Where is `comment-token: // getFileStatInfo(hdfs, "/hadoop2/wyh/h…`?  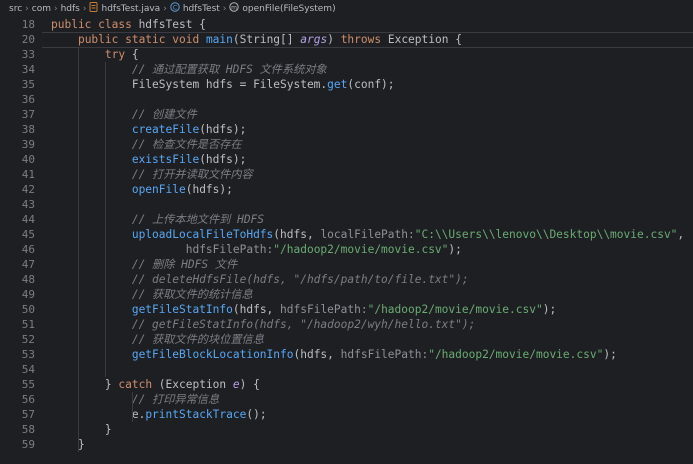 comment-token: // getFileStatInfo(hdfs, "/hadoop2/wyh/h… is located at coordinates (303, 324).